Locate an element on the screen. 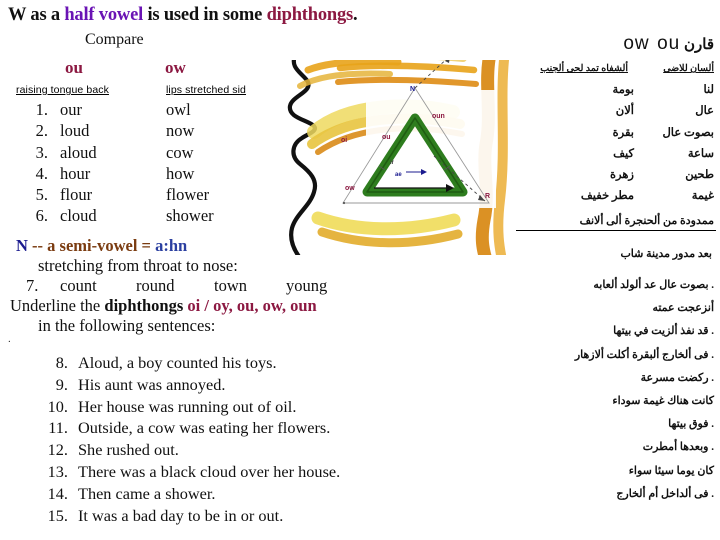 Image resolution: width=720 pixels, height=540 pixels. column-subhead-ou: raising tongue back is located at coordinates (62, 90).